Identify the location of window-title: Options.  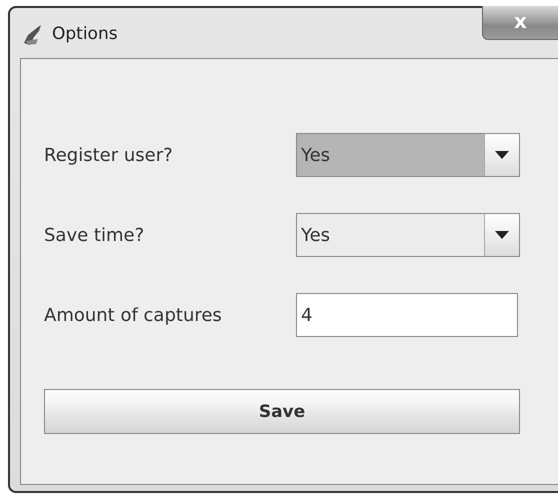
(85, 34).